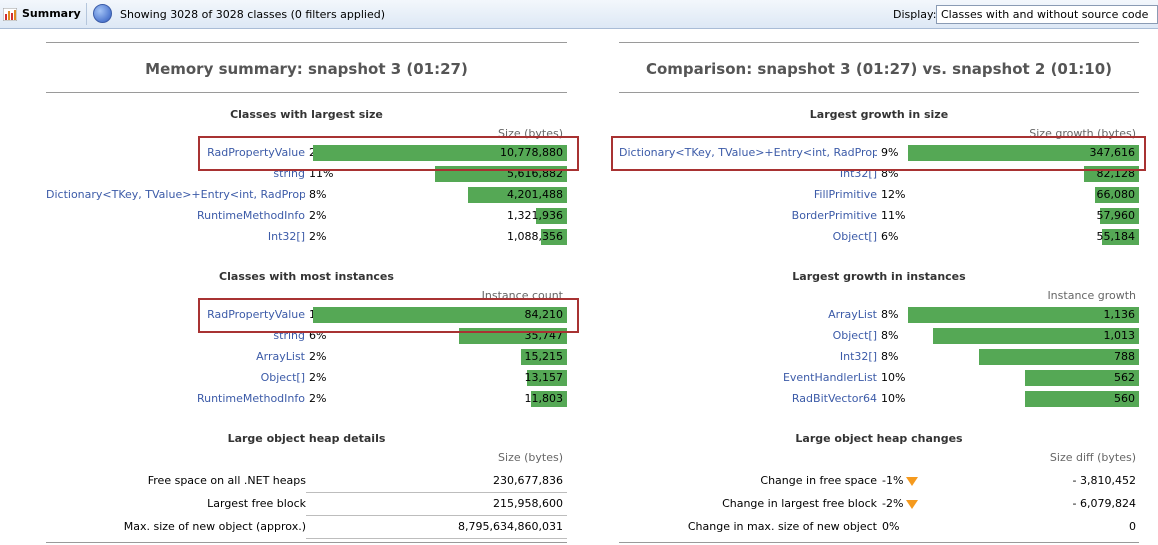  I want to click on table-row: Object[] 8% 1,013, so click(879, 336).